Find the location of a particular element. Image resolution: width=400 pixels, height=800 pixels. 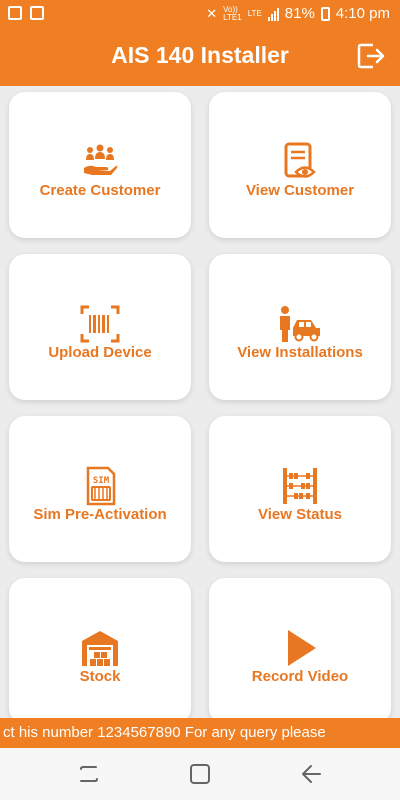

warehouse-icon is located at coordinates (100, 648).